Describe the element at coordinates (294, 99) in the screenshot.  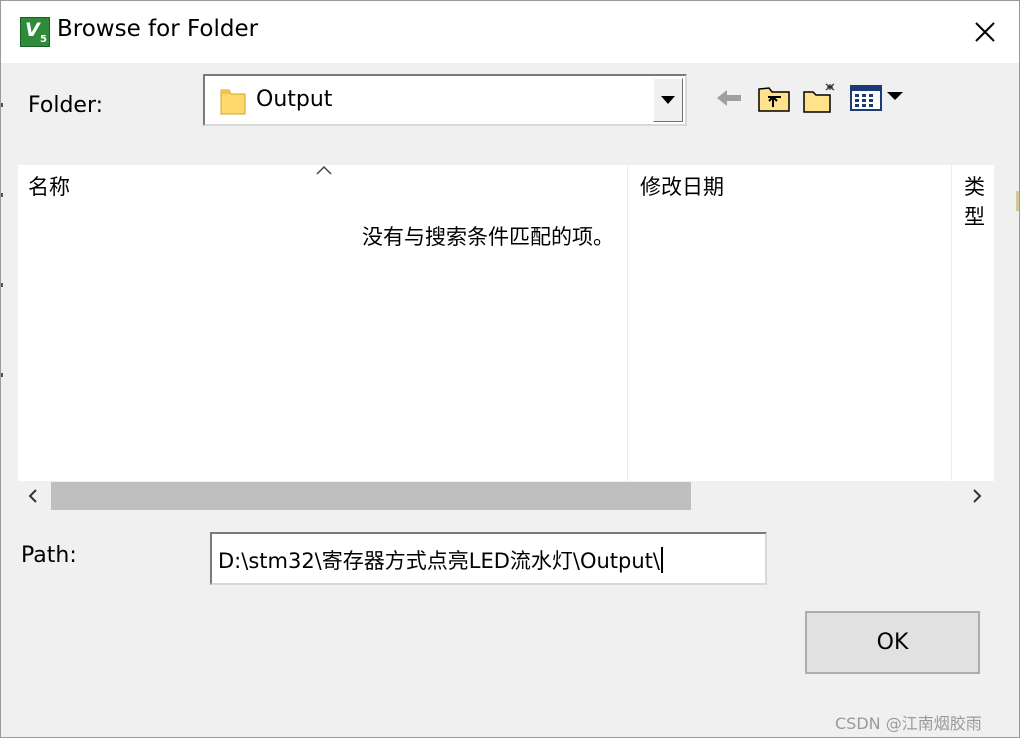
I see `folder-combobox-value: Output` at that location.